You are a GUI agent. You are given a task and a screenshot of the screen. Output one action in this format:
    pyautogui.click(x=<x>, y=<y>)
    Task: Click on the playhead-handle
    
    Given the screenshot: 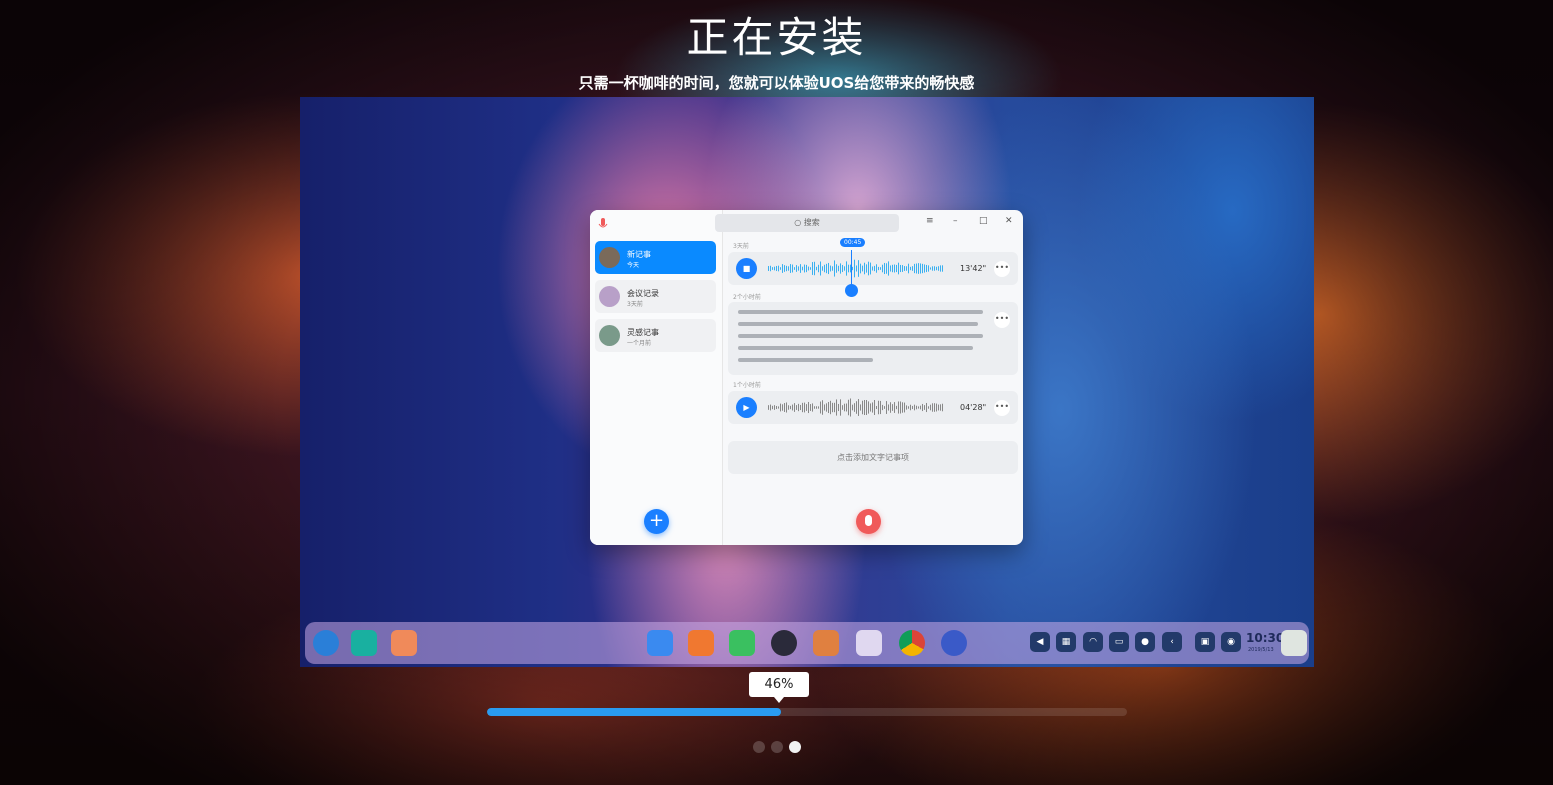 What is the action you would take?
    pyautogui.click(x=851, y=290)
    